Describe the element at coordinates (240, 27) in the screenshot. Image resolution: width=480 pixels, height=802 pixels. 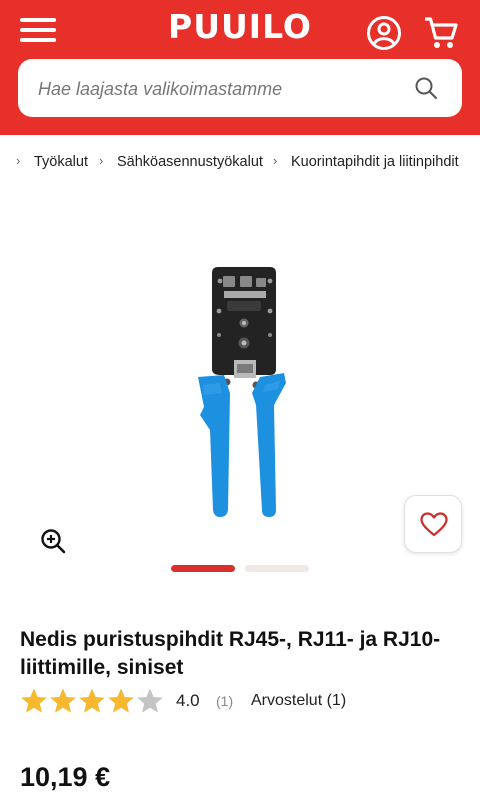
I see `site-logo: PUUILO` at that location.